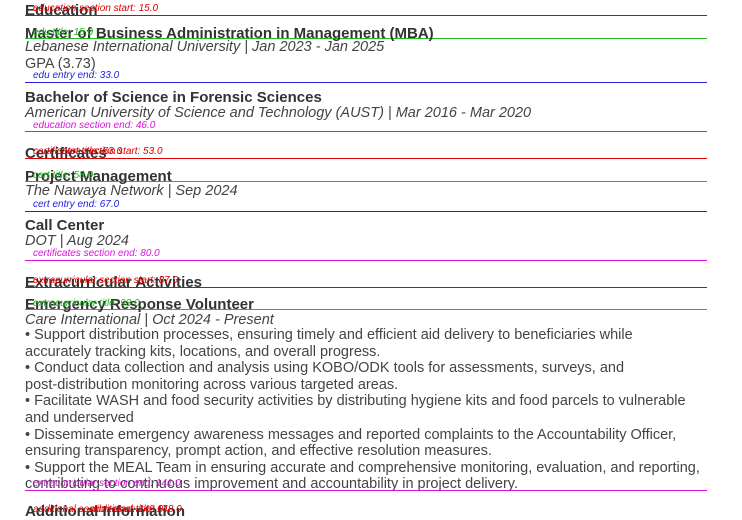  What do you see at coordinates (366, 82) in the screenshot?
I see `edu-entry-end-line` at bounding box center [366, 82].